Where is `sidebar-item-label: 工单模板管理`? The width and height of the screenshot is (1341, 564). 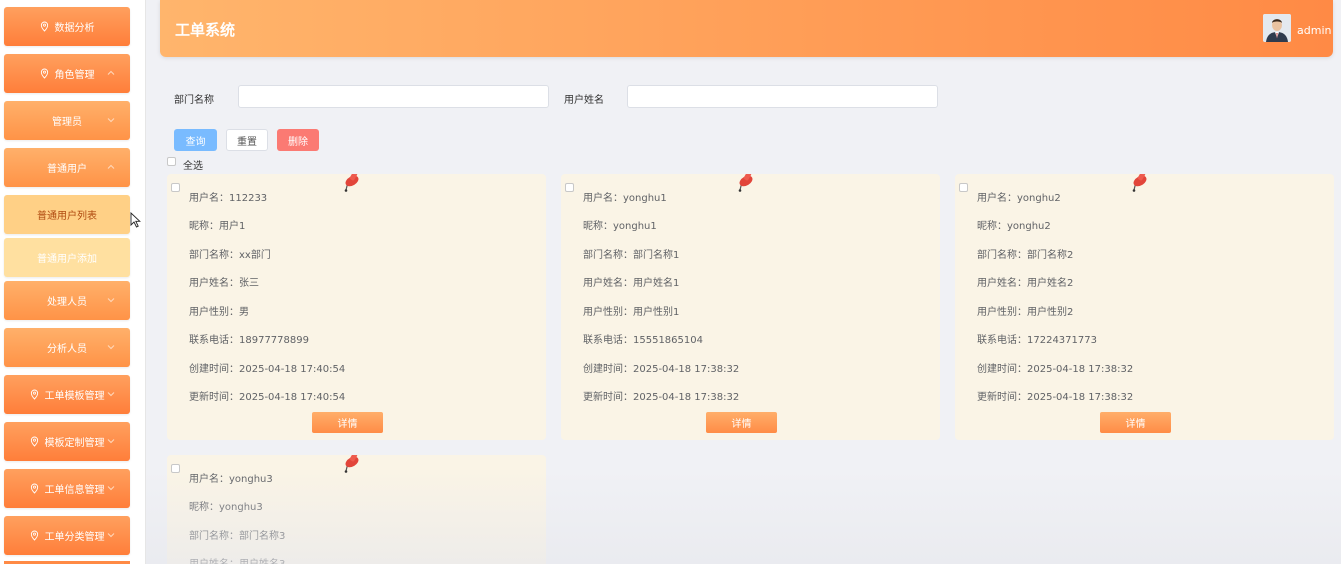
sidebar-item-label: 工单模板管理 is located at coordinates (74, 396).